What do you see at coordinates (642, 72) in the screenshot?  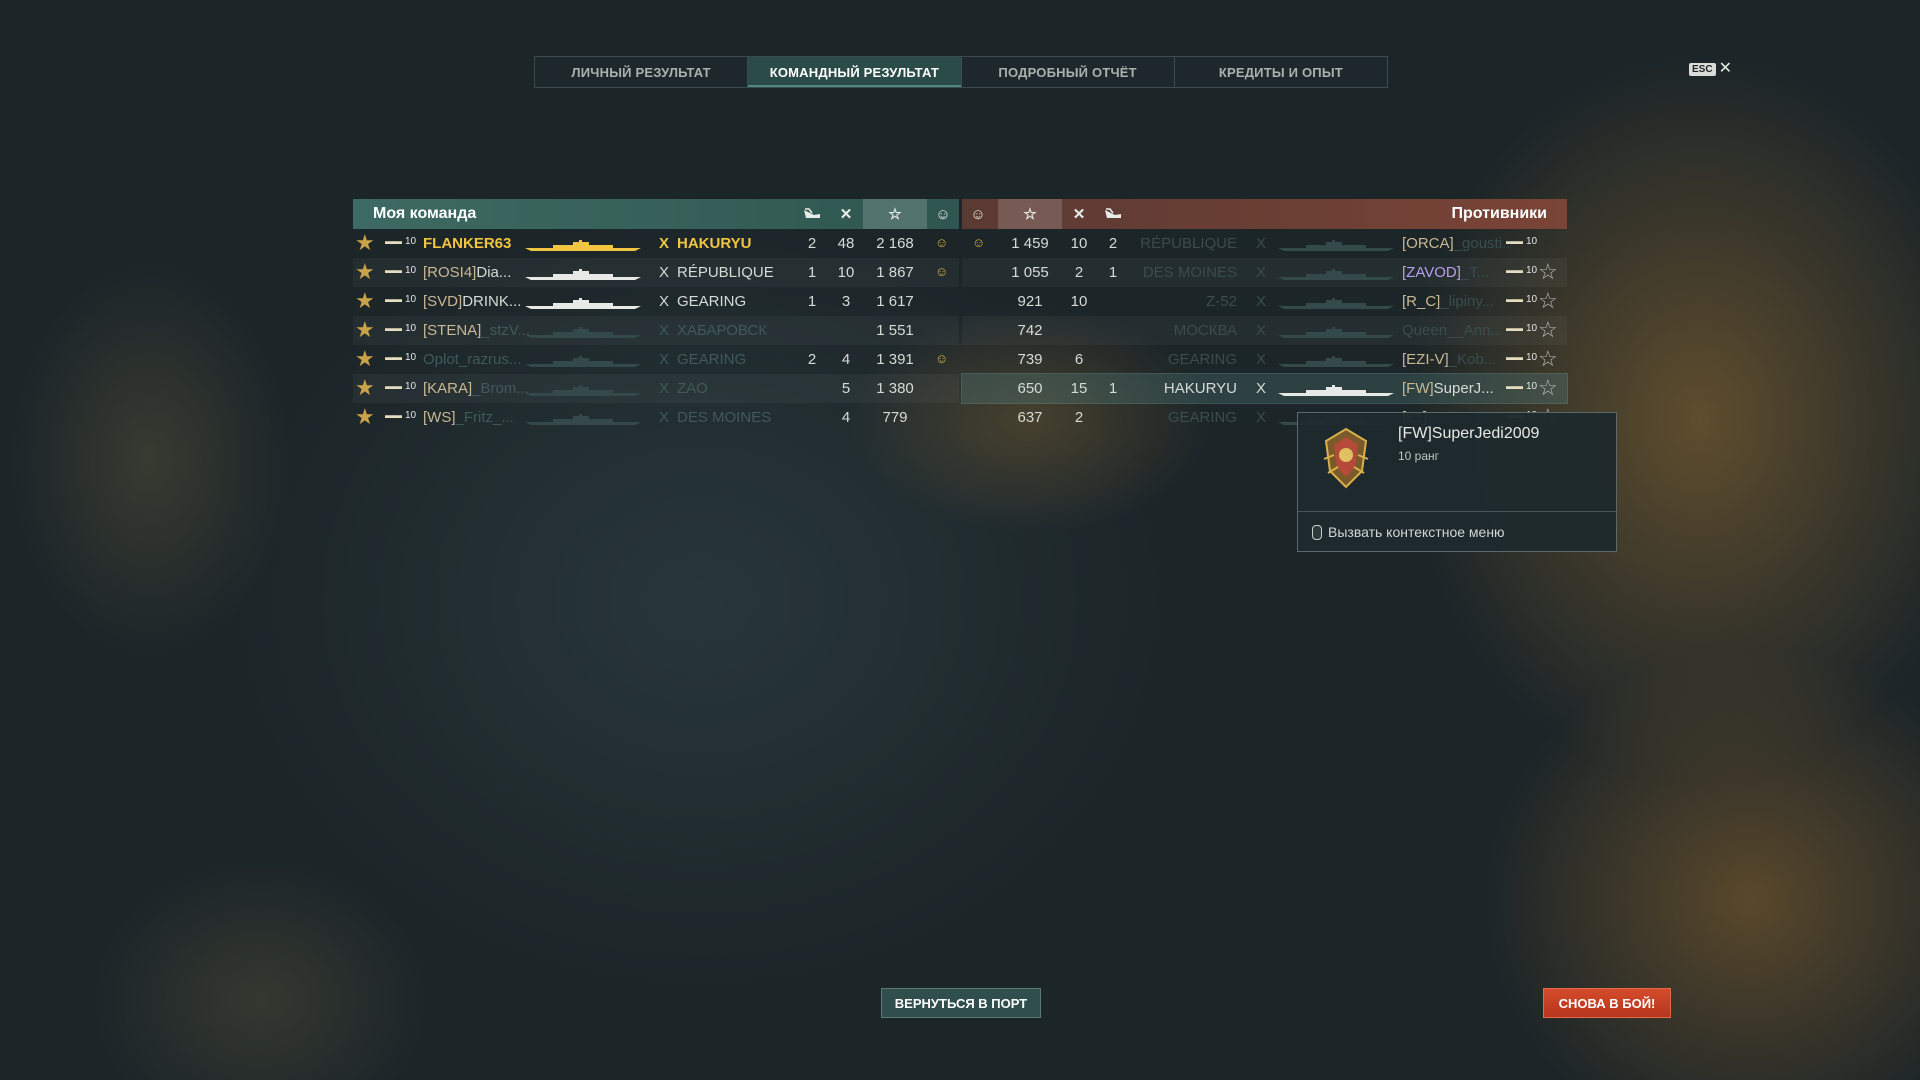 I see `tab-personal-result: ЛИЧНЫЙ РЕЗУЛЬТАТ` at bounding box center [642, 72].